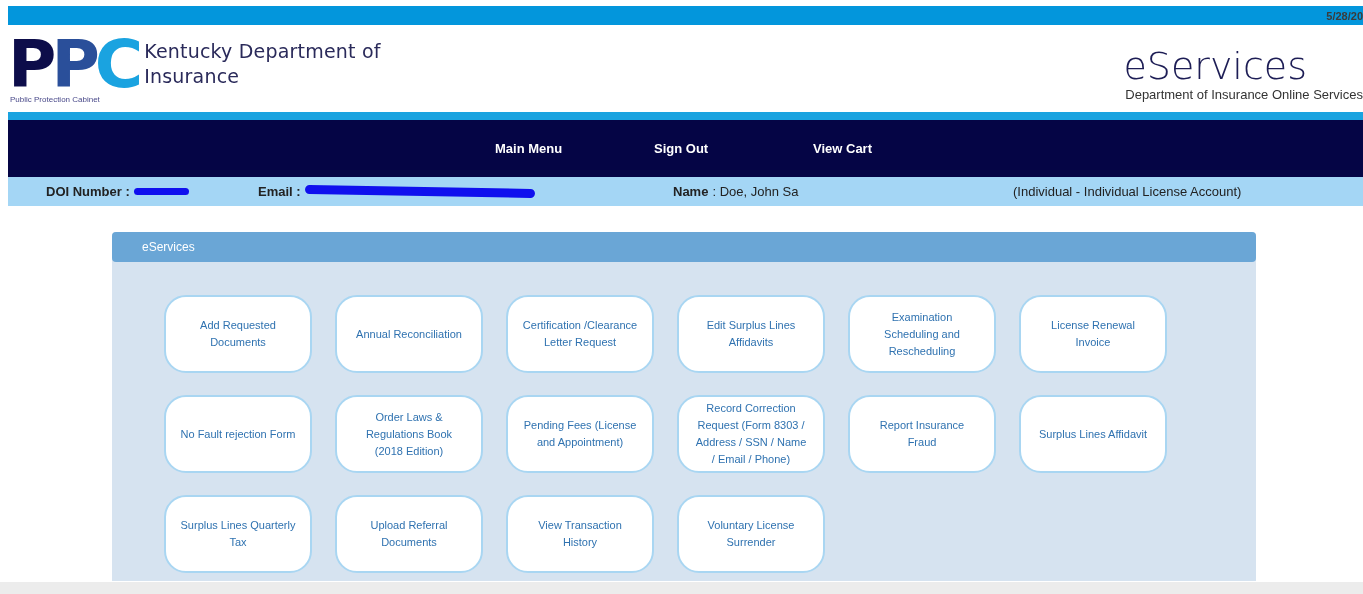 The width and height of the screenshot is (1363, 594). Describe the element at coordinates (409, 334) in the screenshot. I see `service-button: Annual Reconciliation` at that location.